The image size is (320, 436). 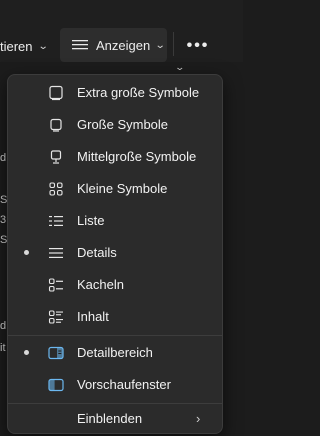 What do you see at coordinates (80, 45) in the screenshot?
I see `view-lines-icon` at bounding box center [80, 45].